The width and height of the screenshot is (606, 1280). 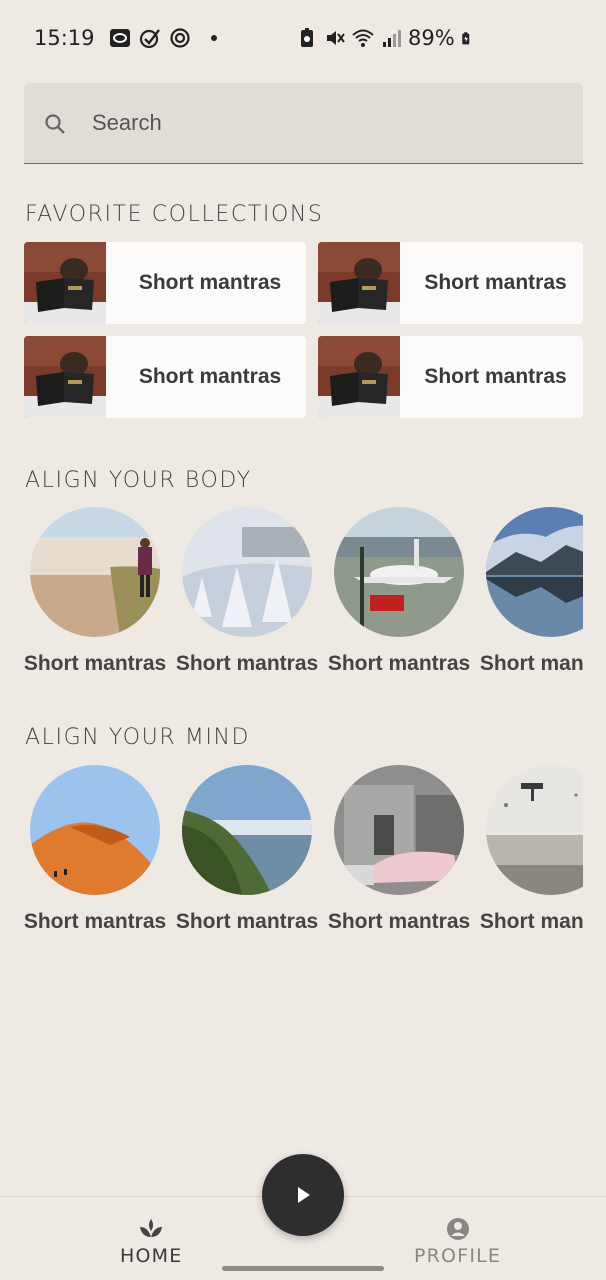 I want to click on play-button, so click(x=303, y=1195).